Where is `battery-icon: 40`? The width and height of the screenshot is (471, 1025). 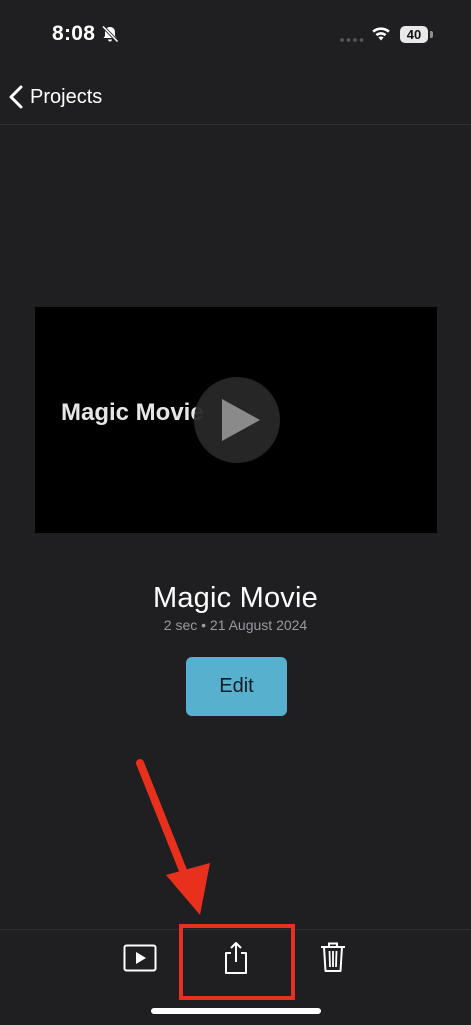 battery-icon: 40 is located at coordinates (414, 34).